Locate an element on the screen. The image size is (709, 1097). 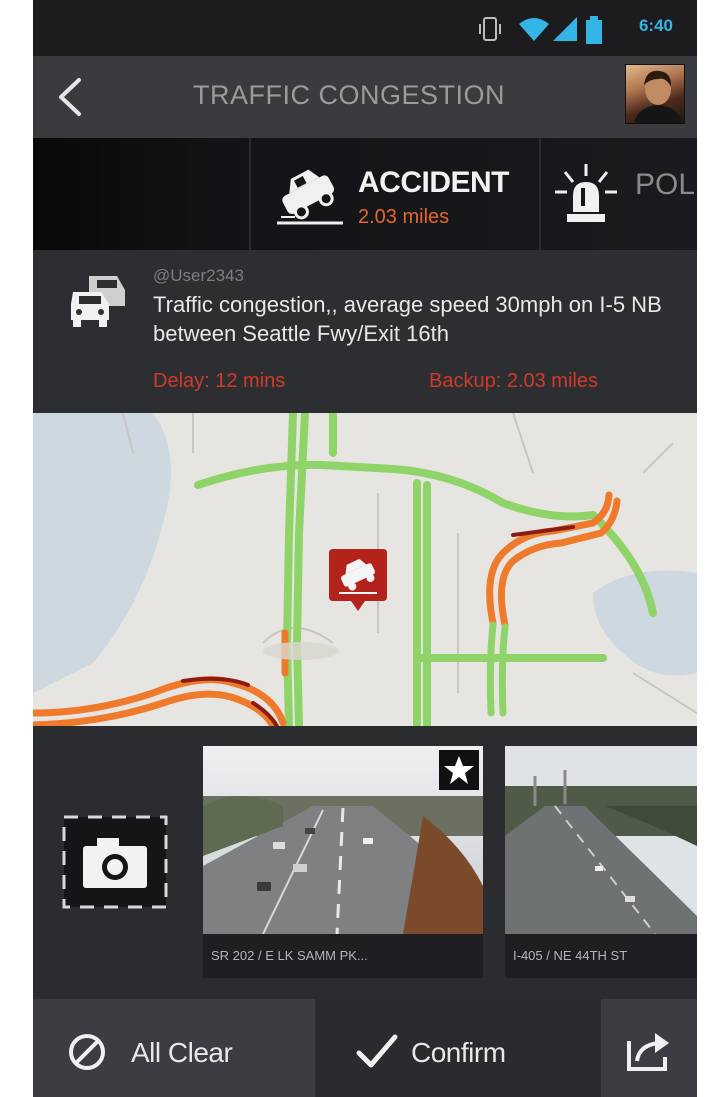
category-accident-distance: 2.03 miles is located at coordinates (404, 217).